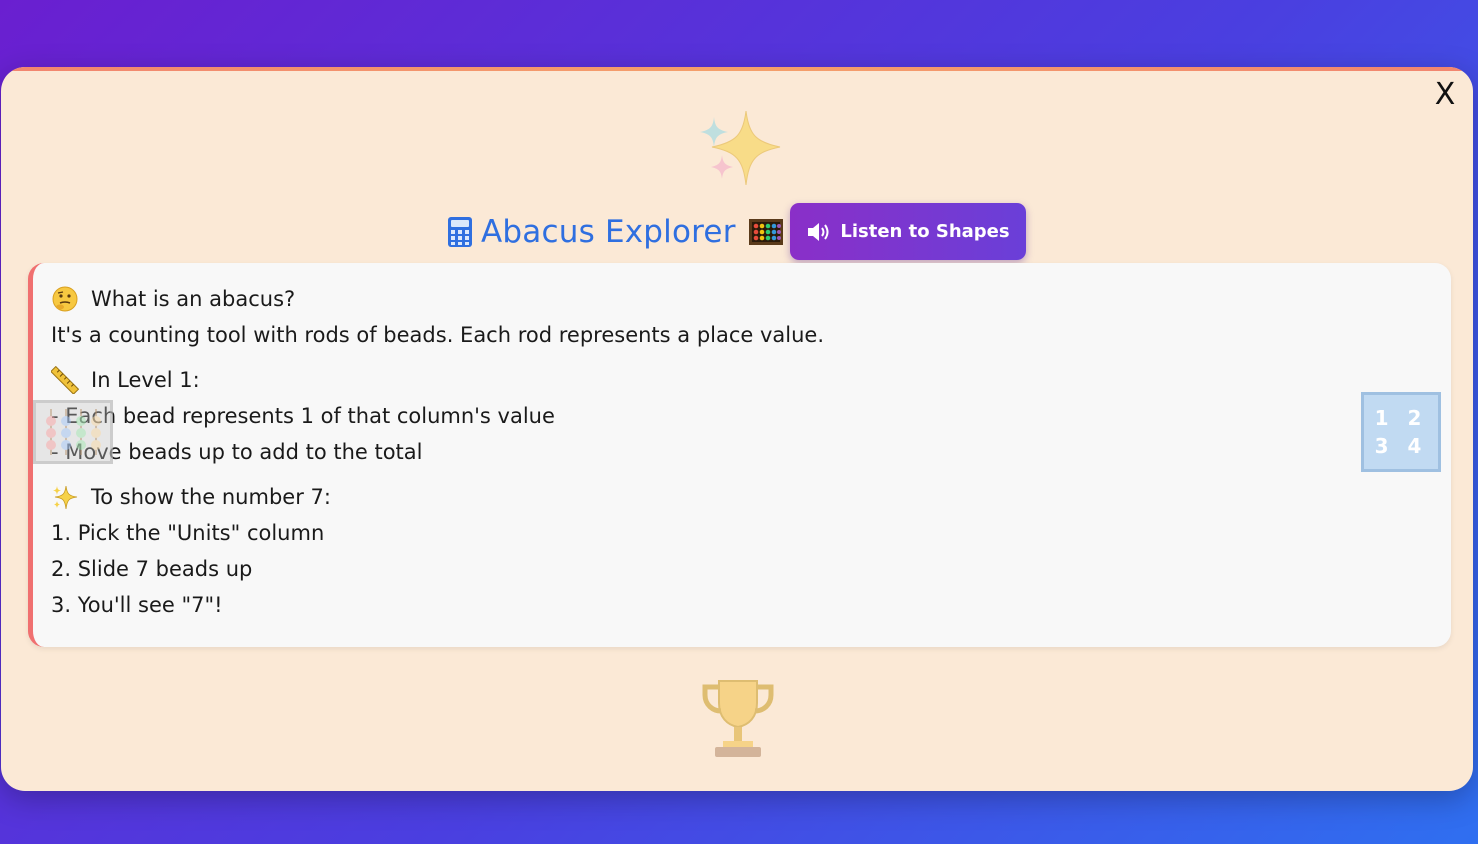  I want to click on ruler-icon, so click(65, 380).